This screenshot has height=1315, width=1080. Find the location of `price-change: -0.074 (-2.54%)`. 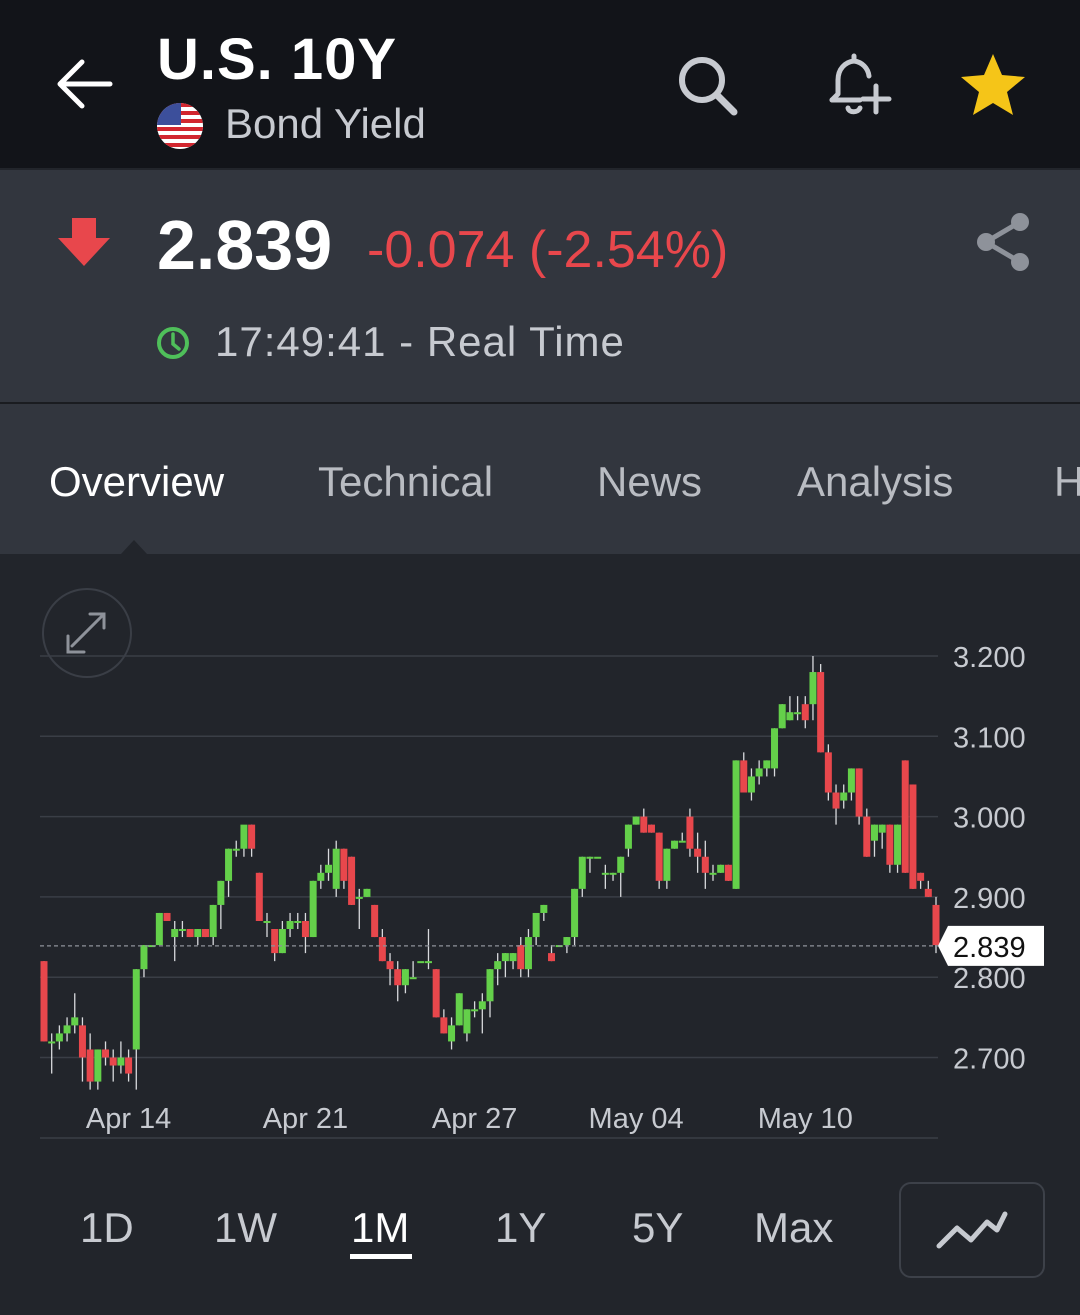

price-change: -0.074 (-2.54%) is located at coordinates (548, 250).